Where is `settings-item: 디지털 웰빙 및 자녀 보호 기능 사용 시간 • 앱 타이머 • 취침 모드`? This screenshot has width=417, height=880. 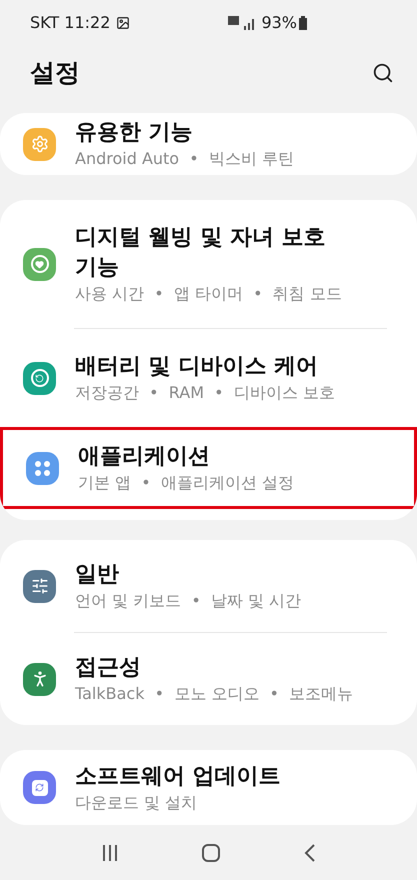
settings-item: 디지털 웰빙 및 자녀 보호 기능 사용 시간 • 앱 타이머 • 취침 모드 is located at coordinates (208, 264).